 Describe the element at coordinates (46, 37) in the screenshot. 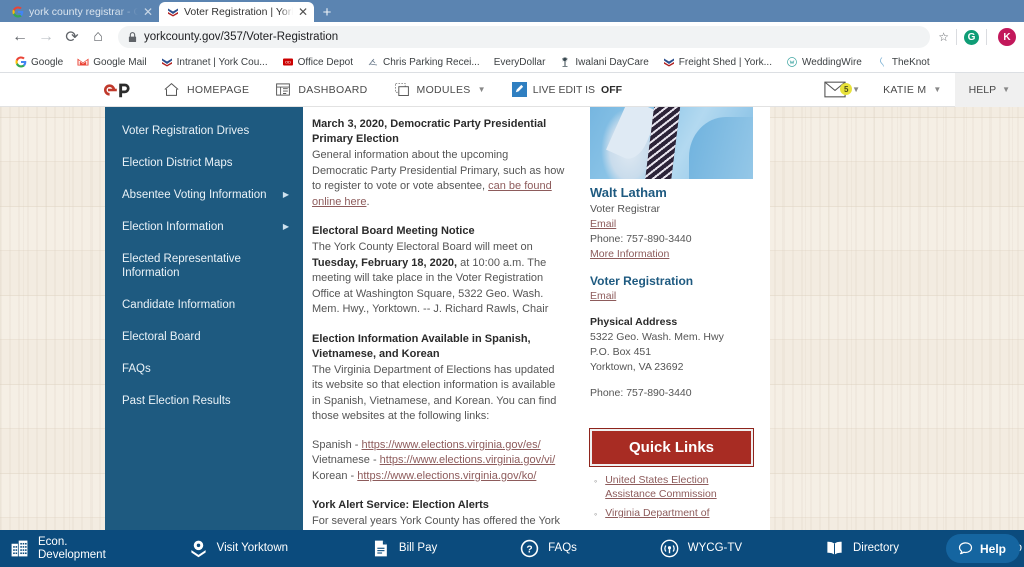

I see `forward-button: →` at that location.